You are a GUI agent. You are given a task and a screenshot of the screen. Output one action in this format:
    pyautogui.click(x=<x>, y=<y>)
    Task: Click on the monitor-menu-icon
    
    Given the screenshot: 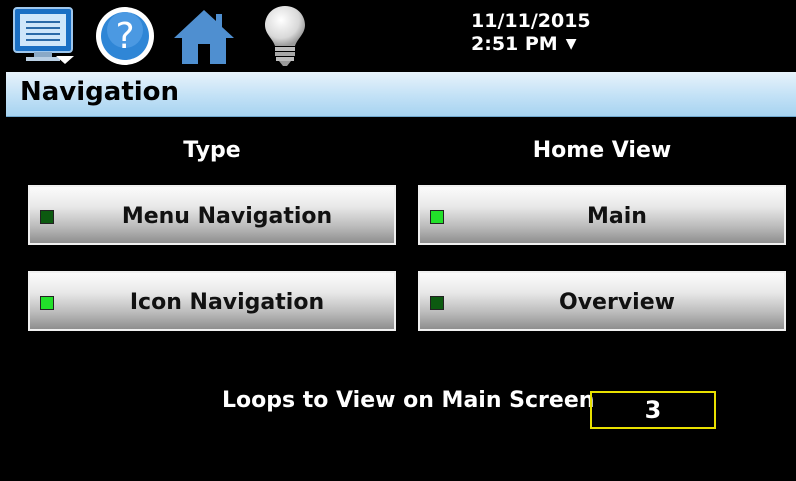 What is the action you would take?
    pyautogui.click(x=44, y=38)
    